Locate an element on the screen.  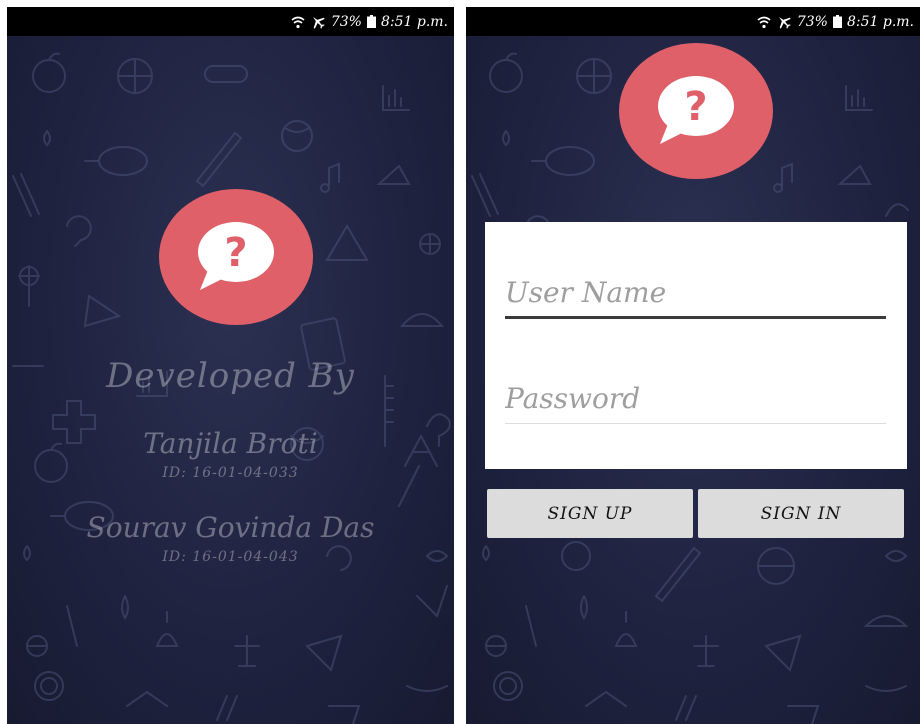
password-field is located at coordinates (695, 399).